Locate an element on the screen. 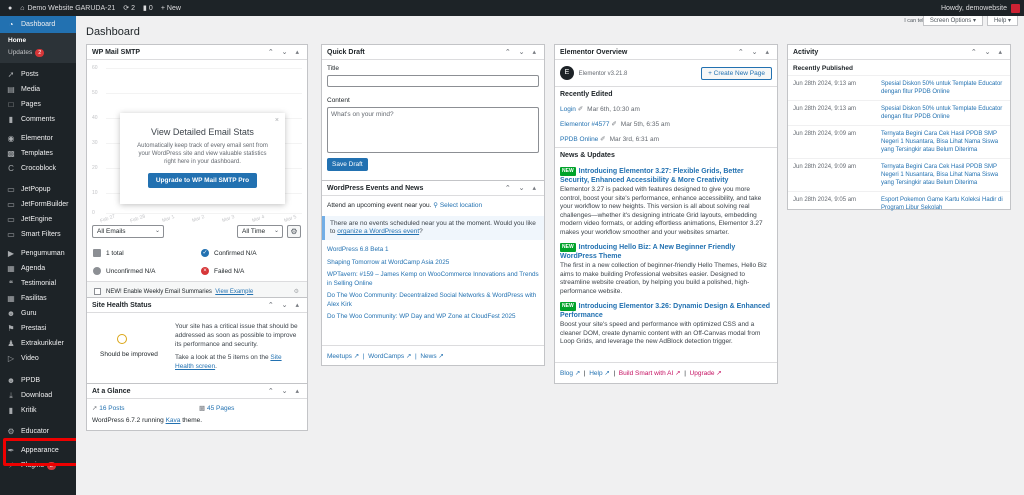  sidebar-item-kritik: ▮ Kritik is located at coordinates (38, 410).